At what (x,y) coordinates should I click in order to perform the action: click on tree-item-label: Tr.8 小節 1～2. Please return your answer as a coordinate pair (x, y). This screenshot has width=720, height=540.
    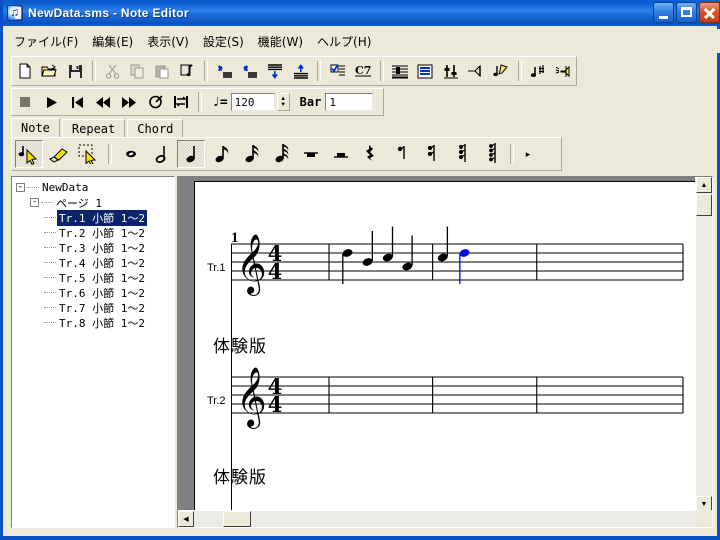
    Looking at the image, I should click on (102, 323).